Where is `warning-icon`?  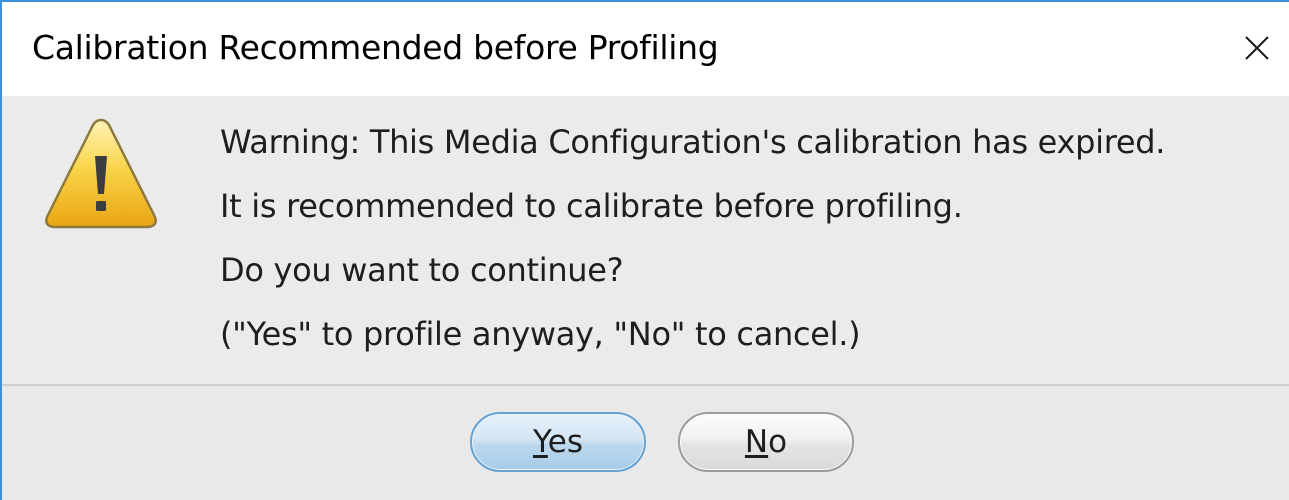 warning-icon is located at coordinates (101, 173).